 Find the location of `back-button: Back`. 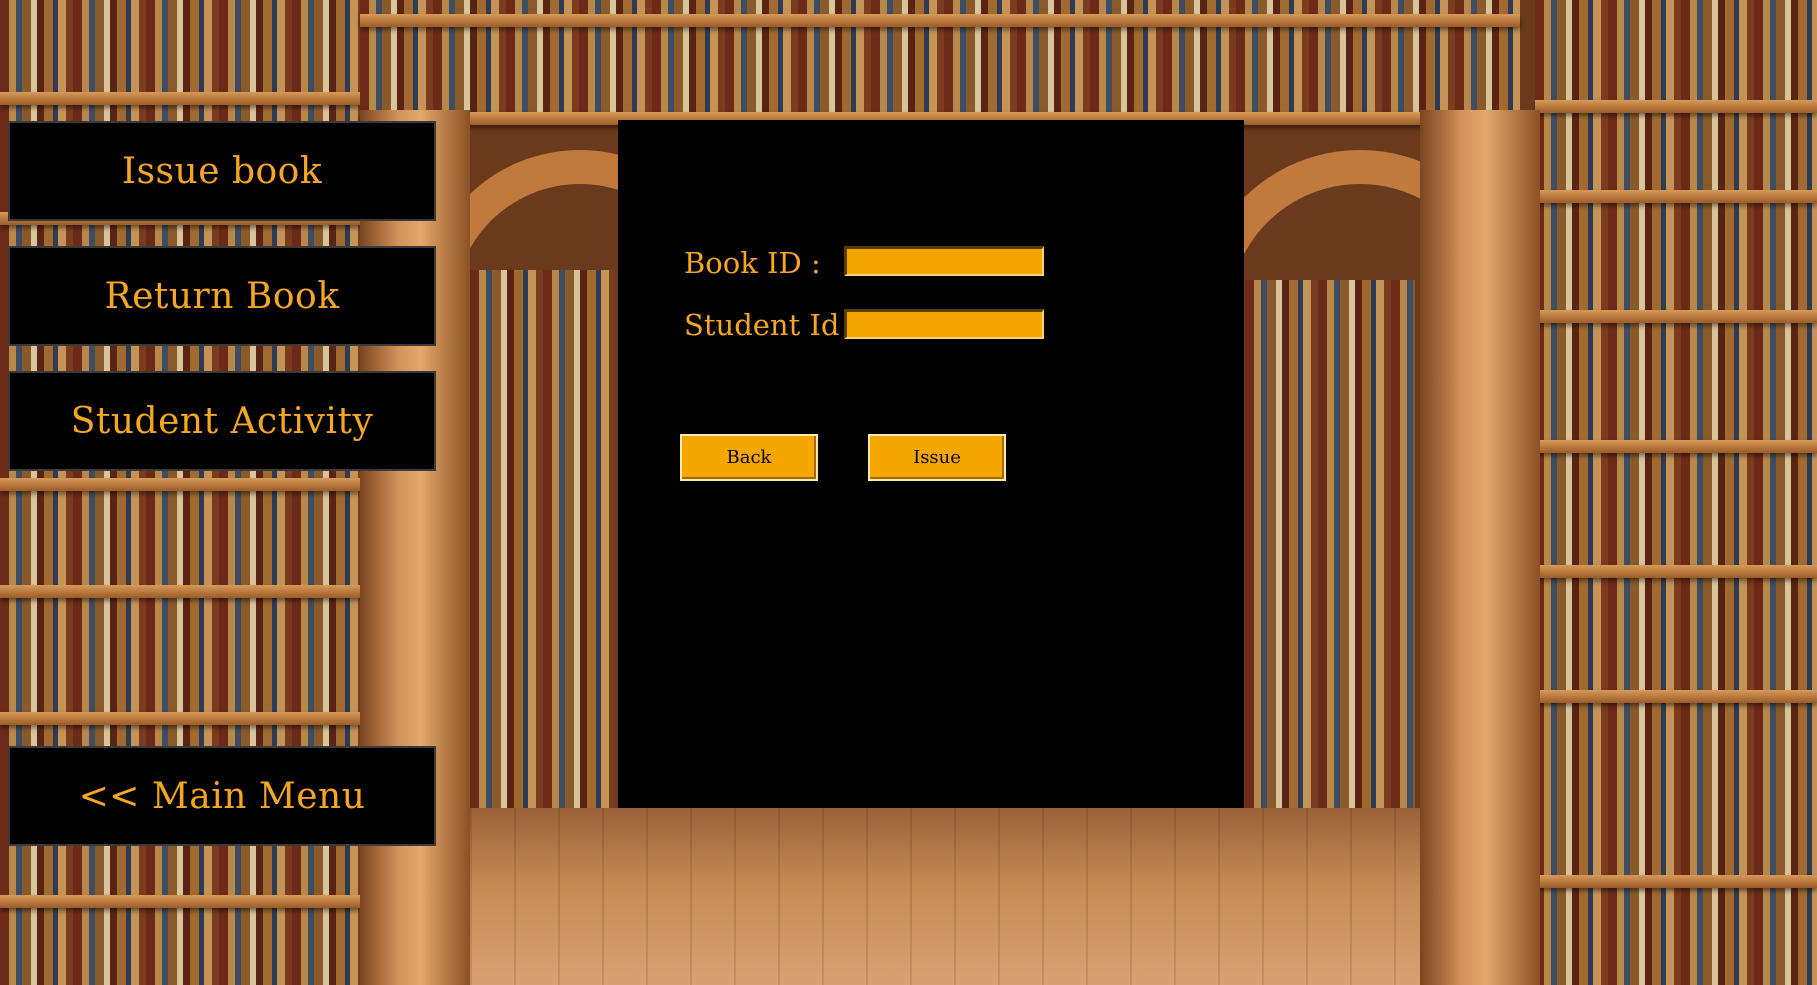

back-button: Back is located at coordinates (749, 457).